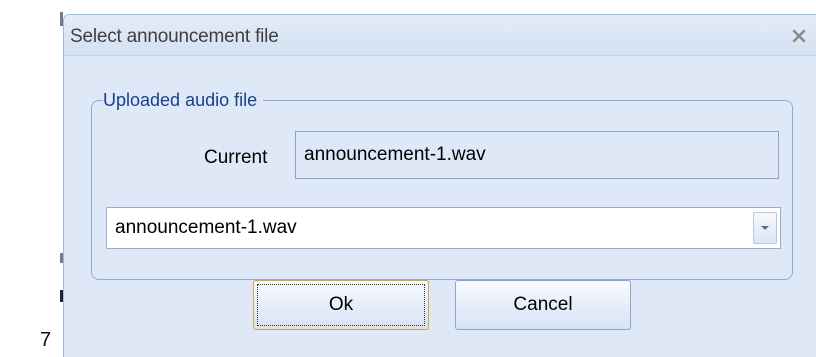 This screenshot has height=357, width=816. What do you see at coordinates (799, 36) in the screenshot?
I see `close-icon` at bounding box center [799, 36].